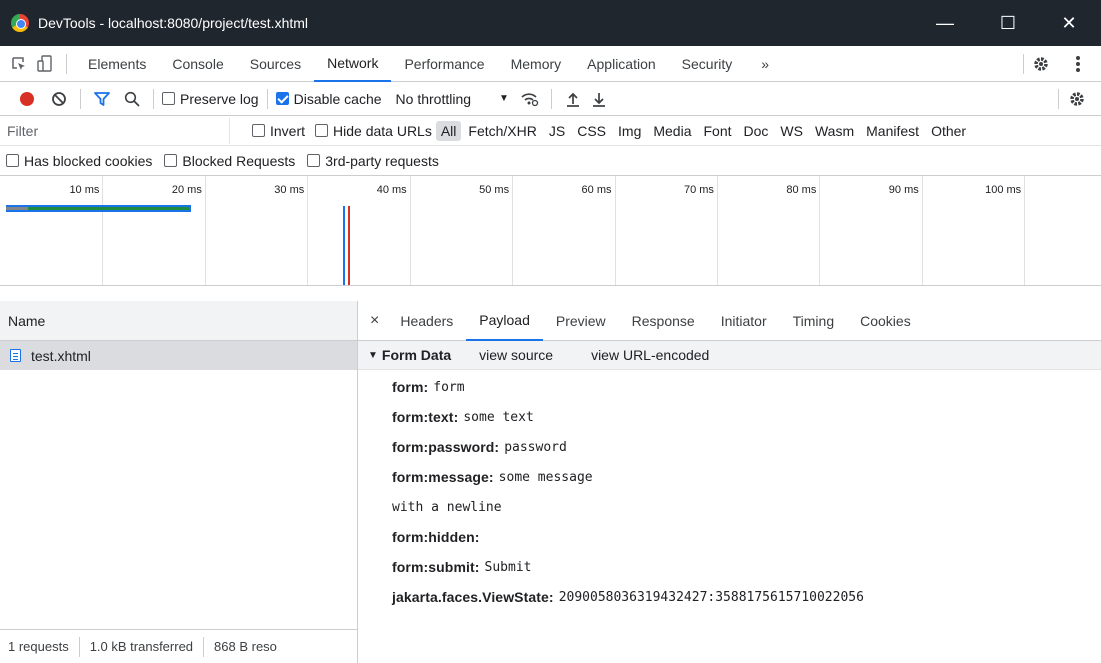  What do you see at coordinates (729, 355) in the screenshot?
I see `form-data-header: ▼ Form Data view source view URL-encoded` at bounding box center [729, 355].